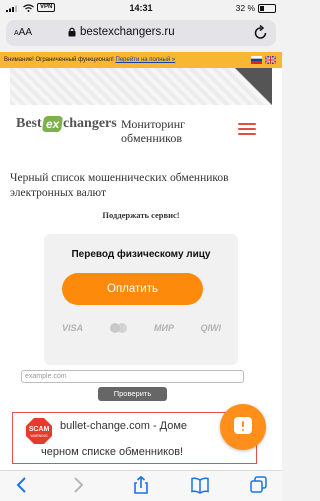  I want to click on browser-toolbar, so click(141, 485).